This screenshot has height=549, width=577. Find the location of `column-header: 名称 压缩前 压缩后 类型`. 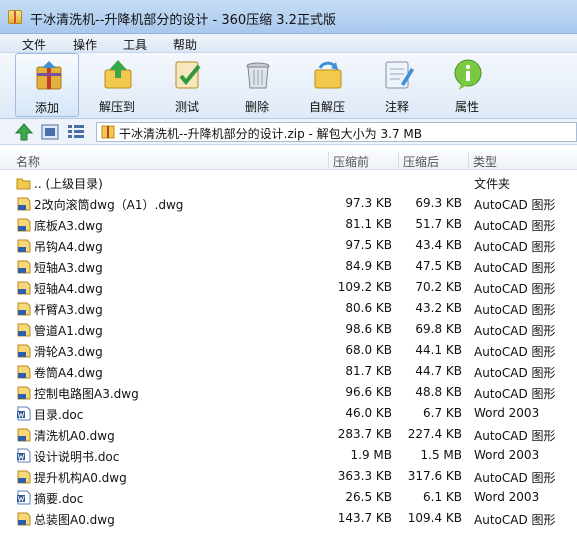

column-header: 名称 压缩前 压缩后 类型 is located at coordinates (288, 160).